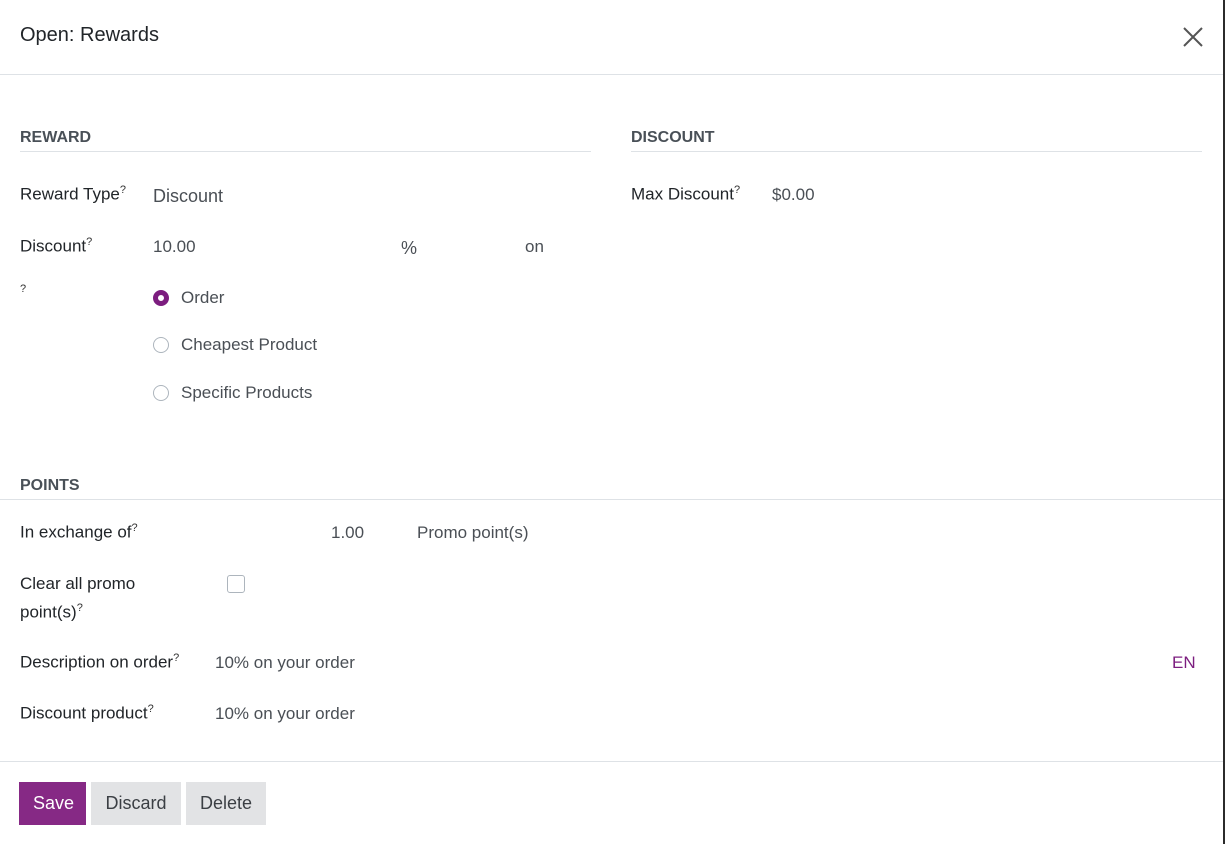  I want to click on discount-mode-select: %, so click(409, 248).